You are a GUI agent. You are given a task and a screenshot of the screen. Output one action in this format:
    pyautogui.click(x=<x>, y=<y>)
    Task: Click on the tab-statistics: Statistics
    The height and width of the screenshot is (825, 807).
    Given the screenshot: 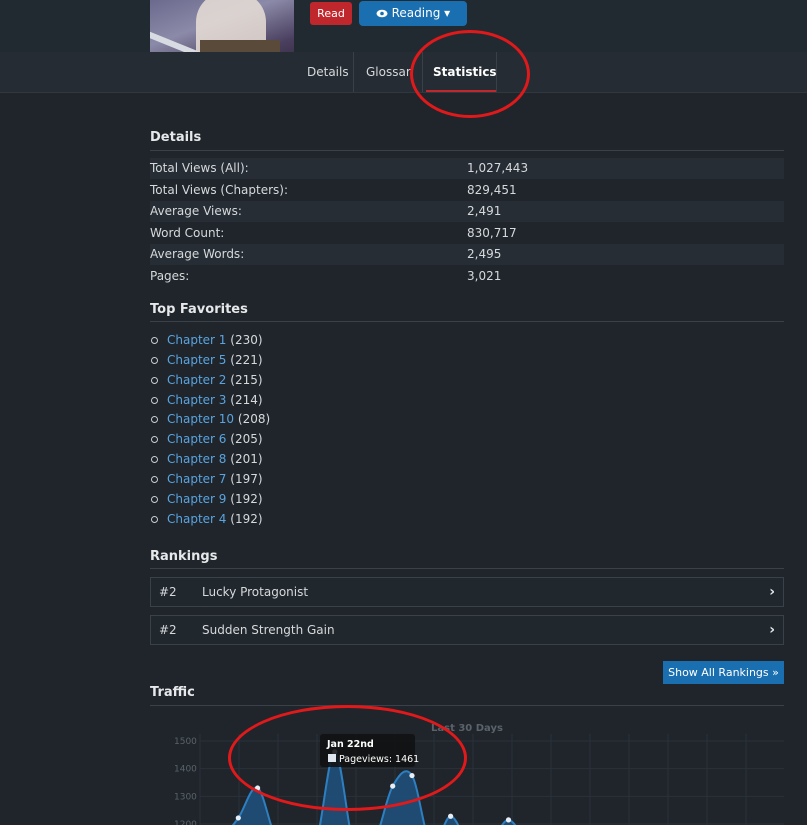 What is the action you would take?
    pyautogui.click(x=465, y=72)
    